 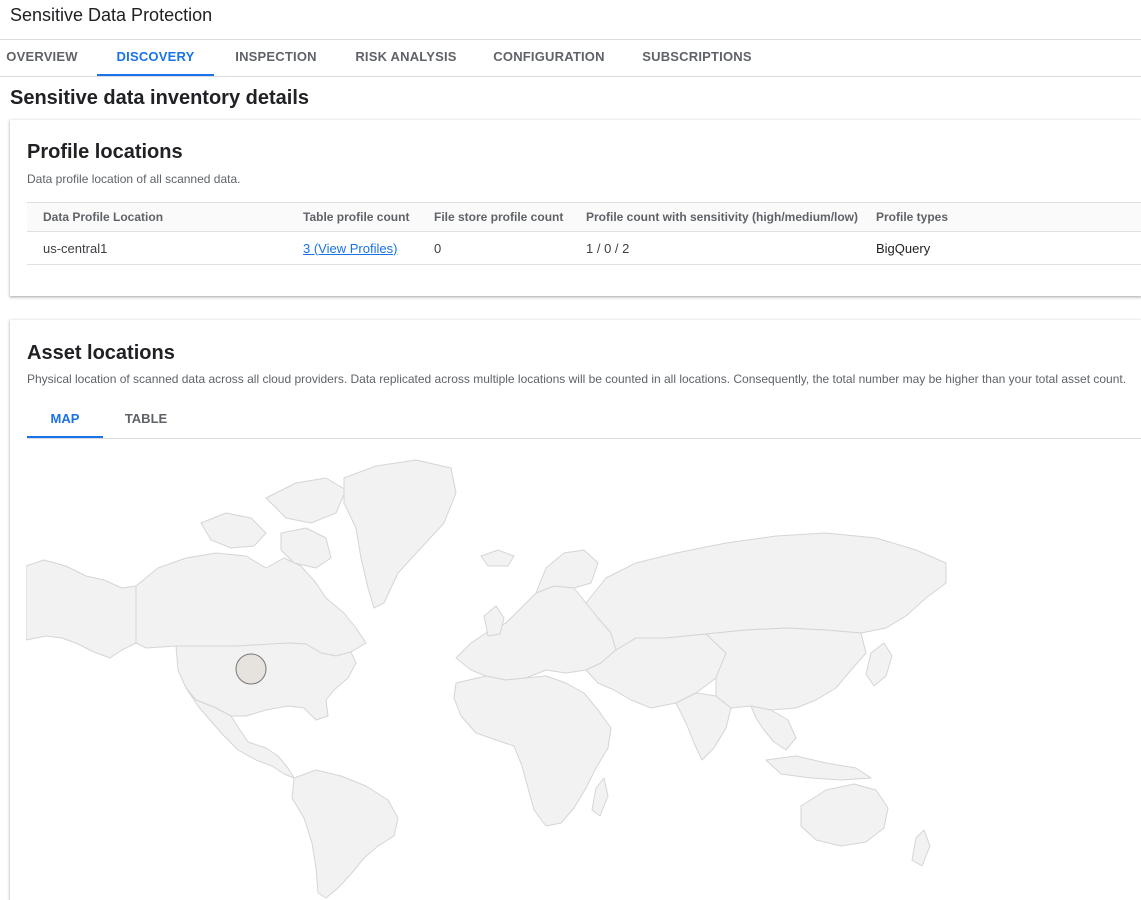 What do you see at coordinates (494, 248) in the screenshot?
I see `cell-file-store-profile-count: 0` at bounding box center [494, 248].